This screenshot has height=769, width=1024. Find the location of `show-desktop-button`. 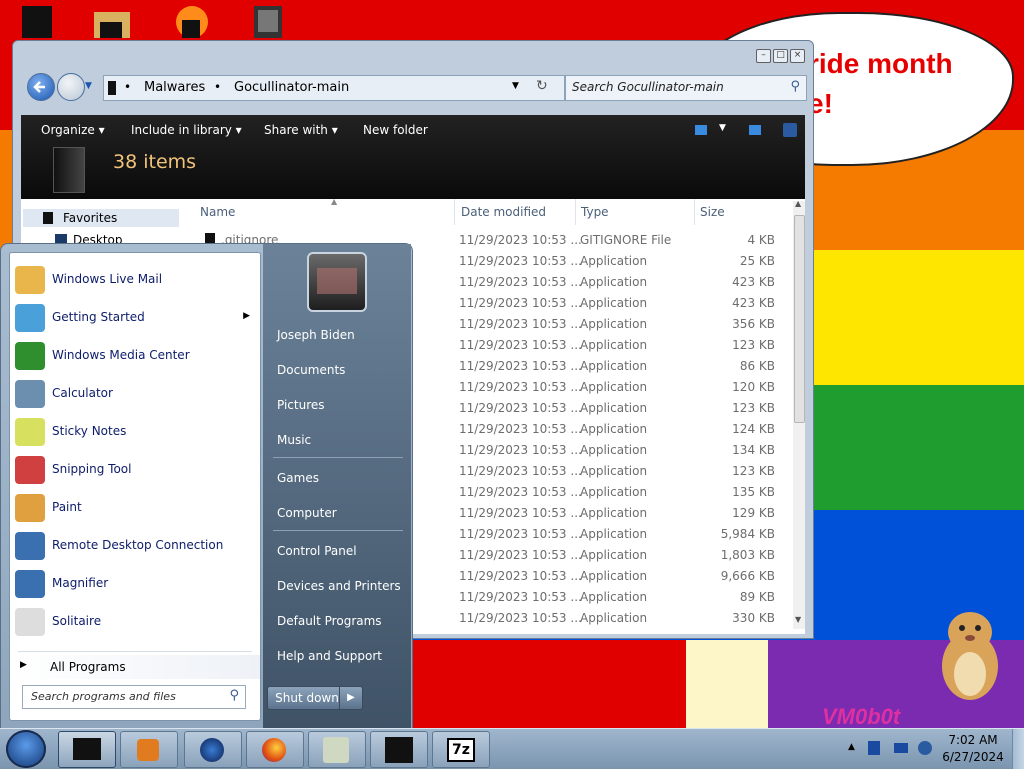

show-desktop-button is located at coordinates (1018, 749).